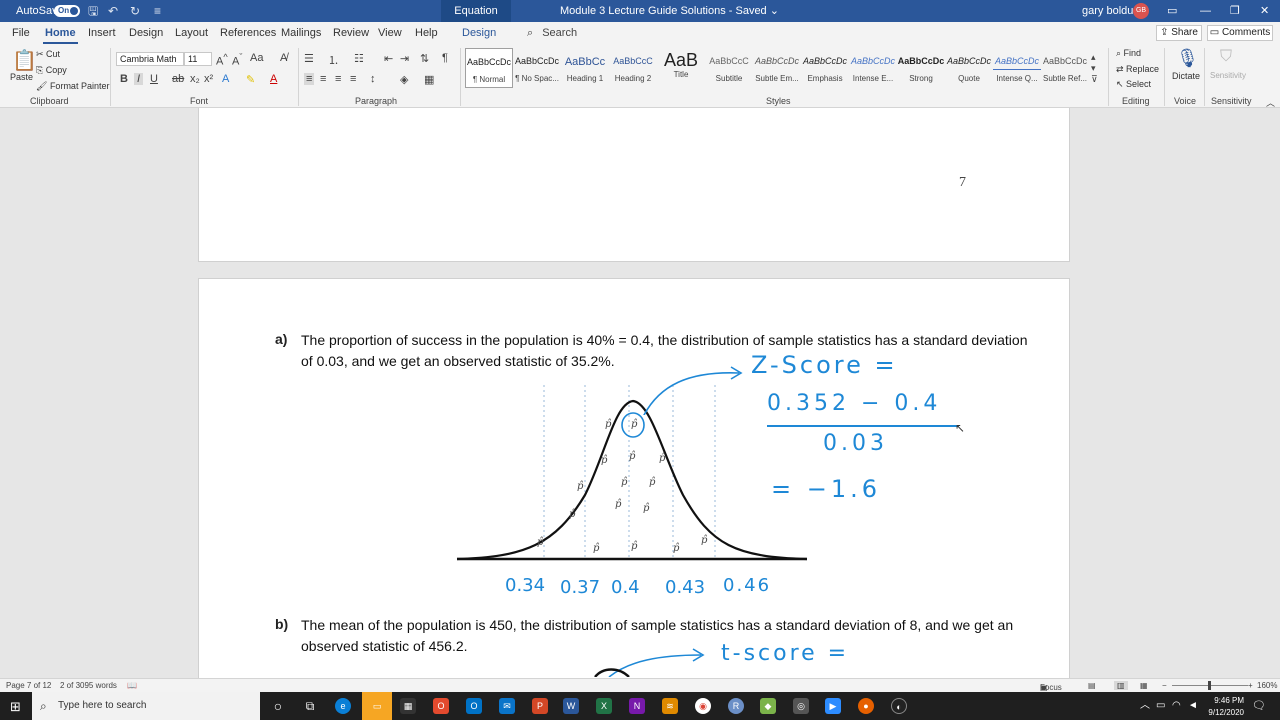 The image size is (1280, 720). What do you see at coordinates (88, 685) in the screenshot?
I see `word-count: 2 of 3095 words` at bounding box center [88, 685].